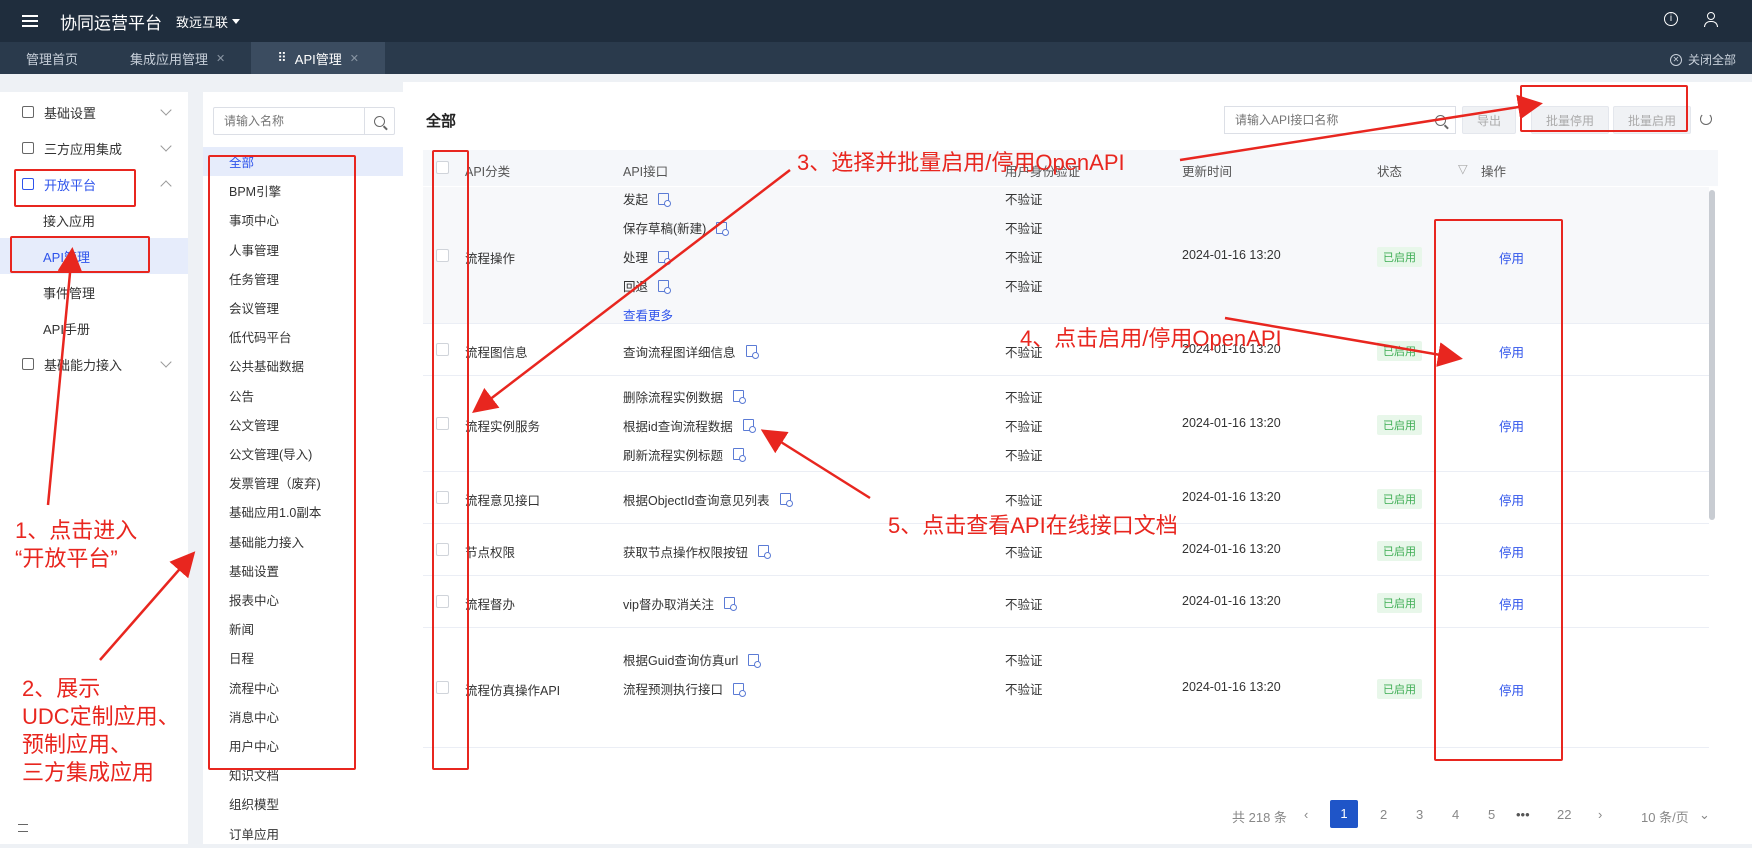  Describe the element at coordinates (94, 364) in the screenshot. I see `sidebar-item-basic-capability: 基础能力接入` at that location.